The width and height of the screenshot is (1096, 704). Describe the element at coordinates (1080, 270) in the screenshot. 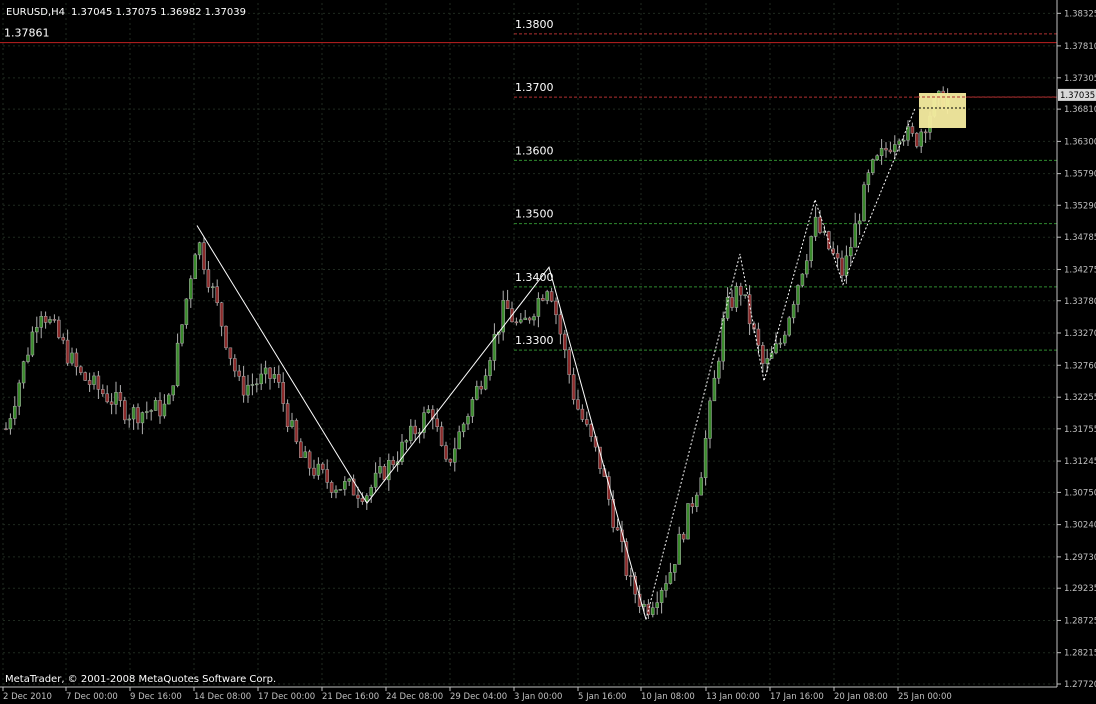

I see `price-tick-label: 1.34275` at that location.